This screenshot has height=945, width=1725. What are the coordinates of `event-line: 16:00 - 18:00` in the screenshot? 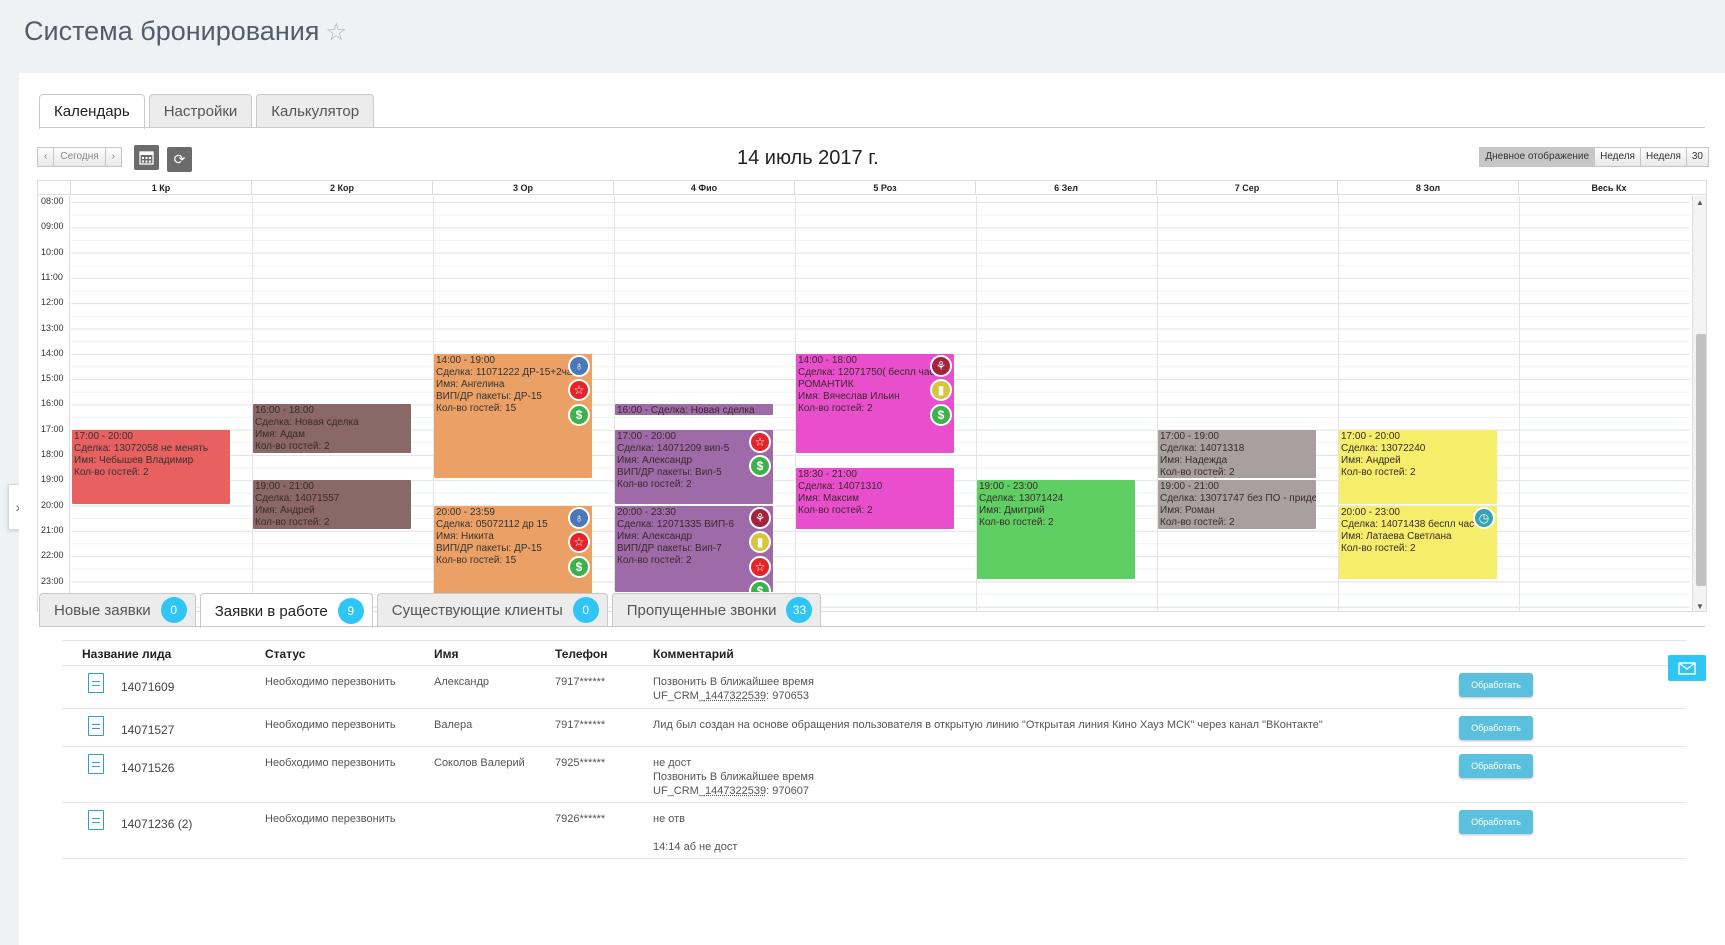 It's located at (284, 411).